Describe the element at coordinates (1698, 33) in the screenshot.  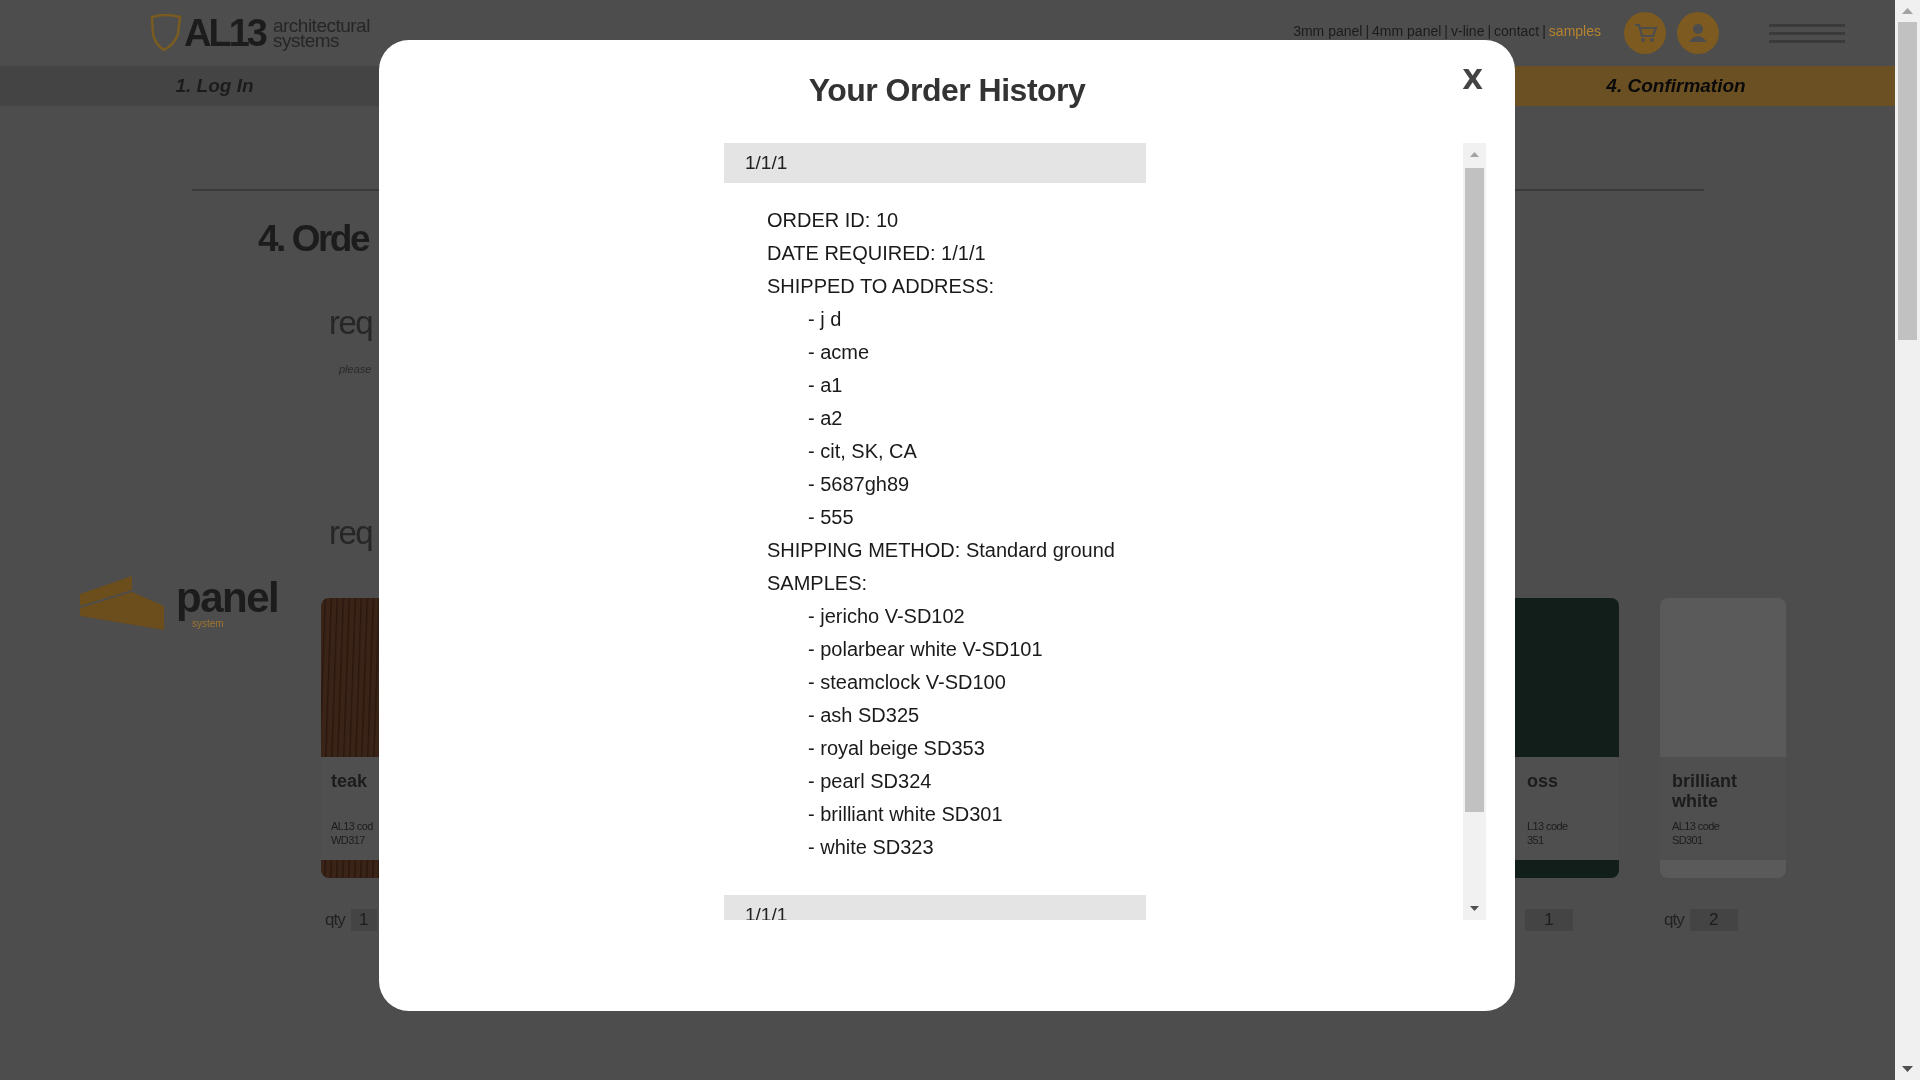
I see `user-icon` at that location.